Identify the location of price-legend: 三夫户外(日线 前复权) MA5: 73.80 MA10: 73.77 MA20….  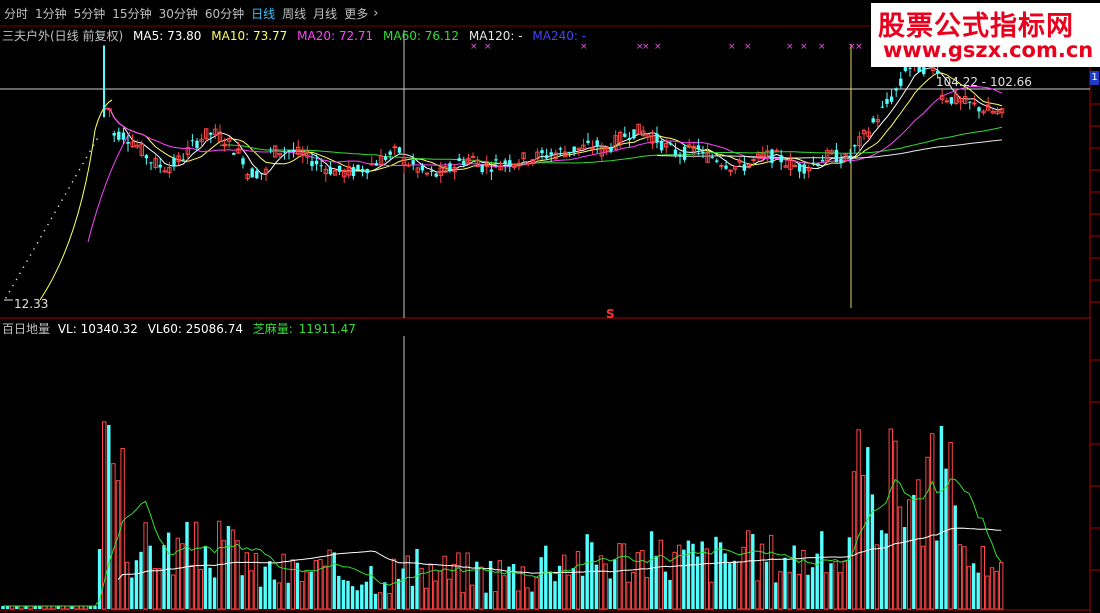
(297, 35).